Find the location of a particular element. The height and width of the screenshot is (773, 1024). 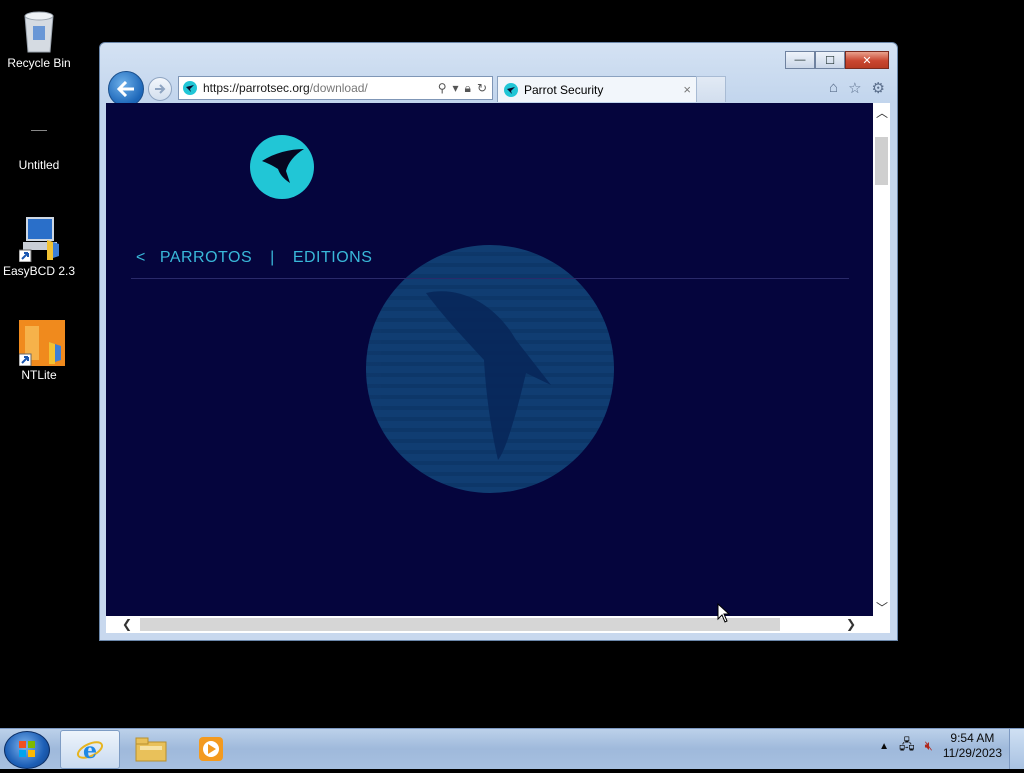

horizontal-scrollbar: ❮ ❯ is located at coordinates (498, 624).